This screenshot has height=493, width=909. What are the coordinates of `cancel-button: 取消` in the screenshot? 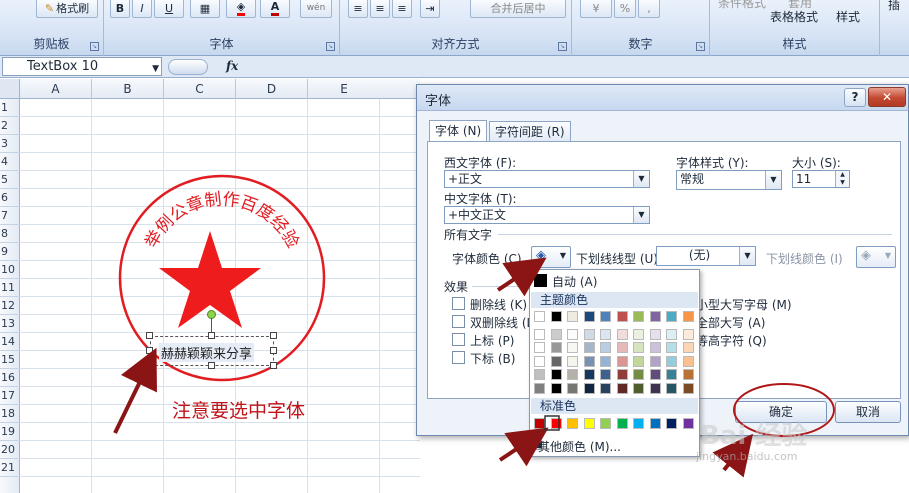 It's located at (868, 412).